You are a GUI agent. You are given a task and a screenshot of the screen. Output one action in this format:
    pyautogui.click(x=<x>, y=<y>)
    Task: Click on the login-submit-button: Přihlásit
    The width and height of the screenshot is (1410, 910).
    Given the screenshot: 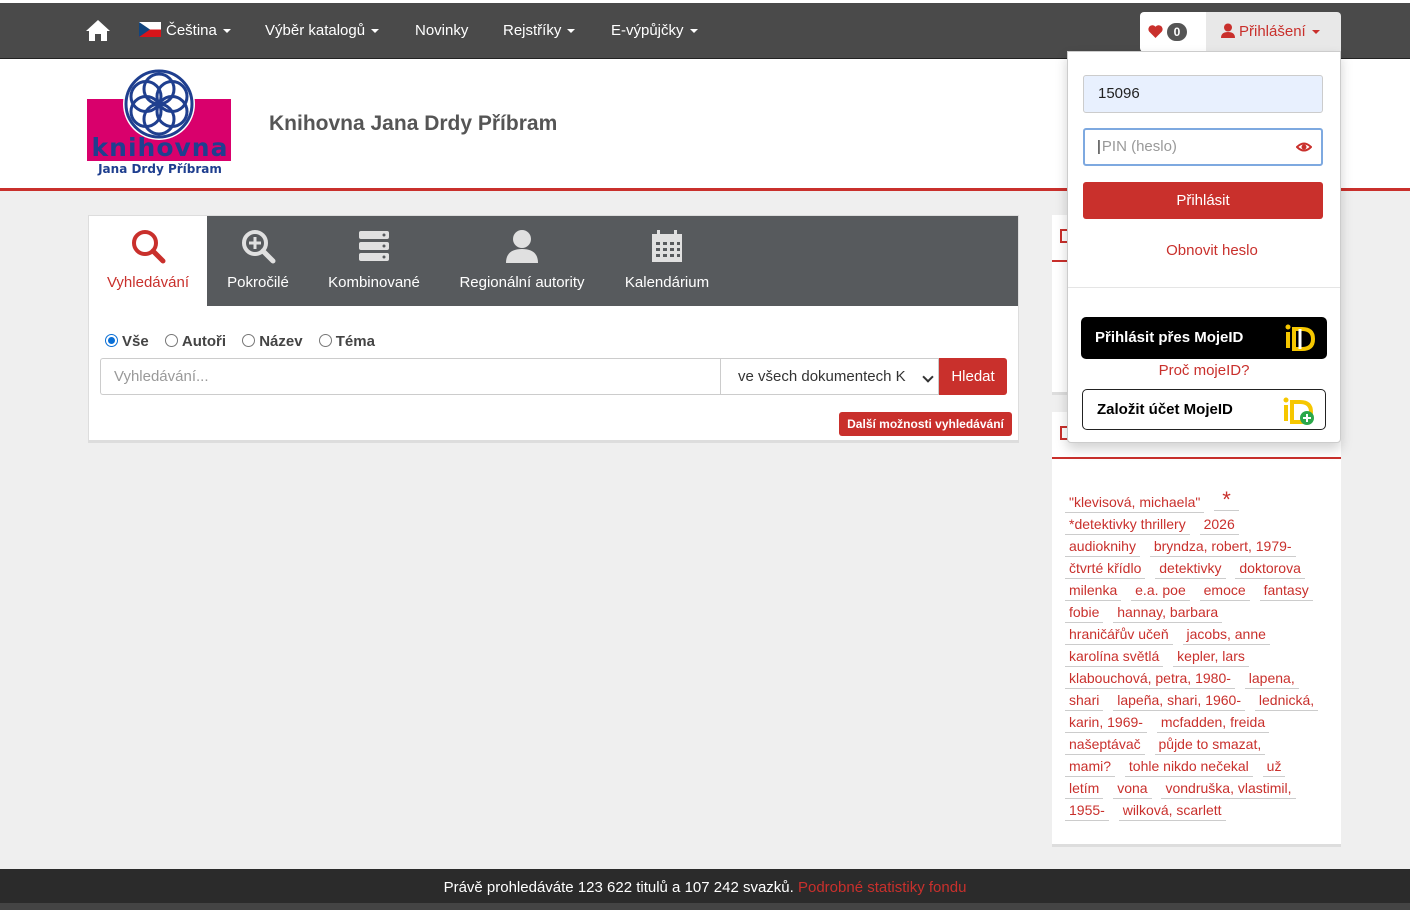 What is the action you would take?
    pyautogui.click(x=1203, y=200)
    